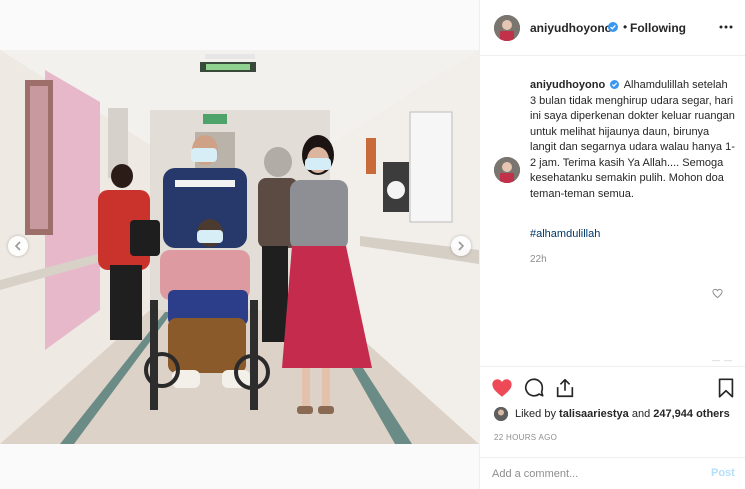  I want to click on username-link: aniyudhoyono, so click(571, 28).